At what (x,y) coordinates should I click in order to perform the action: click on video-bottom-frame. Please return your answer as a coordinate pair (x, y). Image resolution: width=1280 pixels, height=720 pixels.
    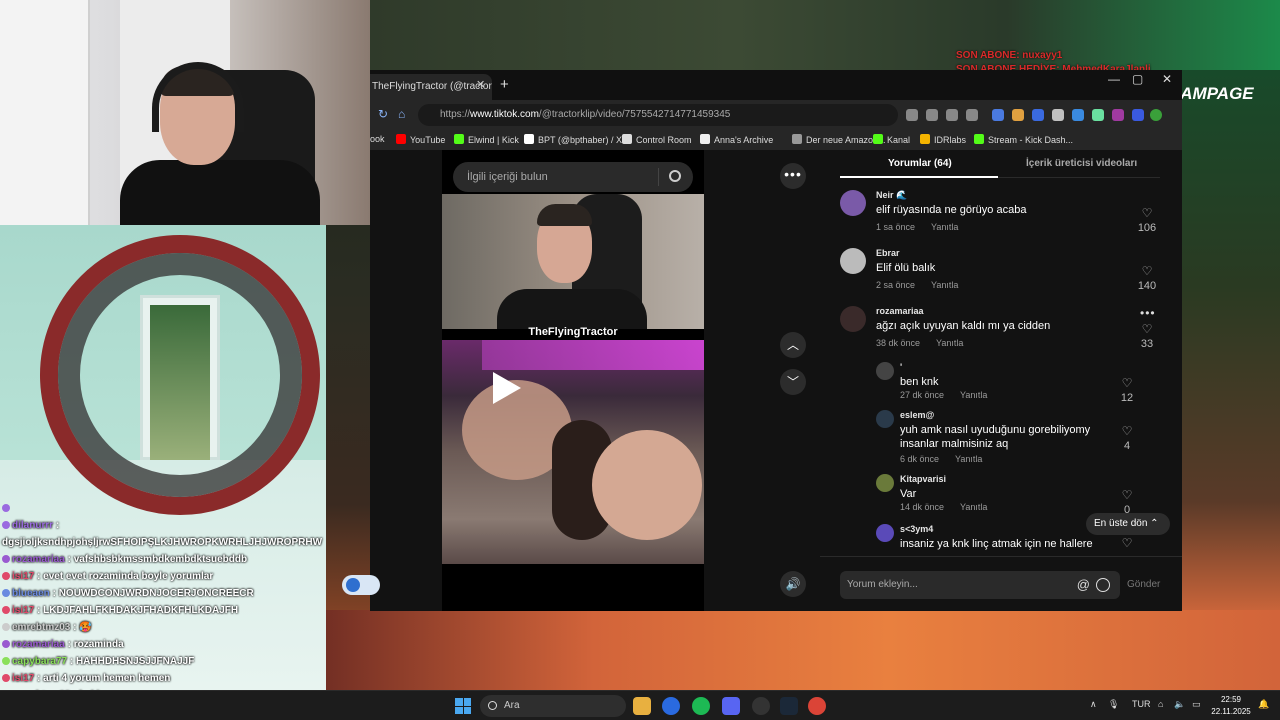
    Looking at the image, I should click on (573, 452).